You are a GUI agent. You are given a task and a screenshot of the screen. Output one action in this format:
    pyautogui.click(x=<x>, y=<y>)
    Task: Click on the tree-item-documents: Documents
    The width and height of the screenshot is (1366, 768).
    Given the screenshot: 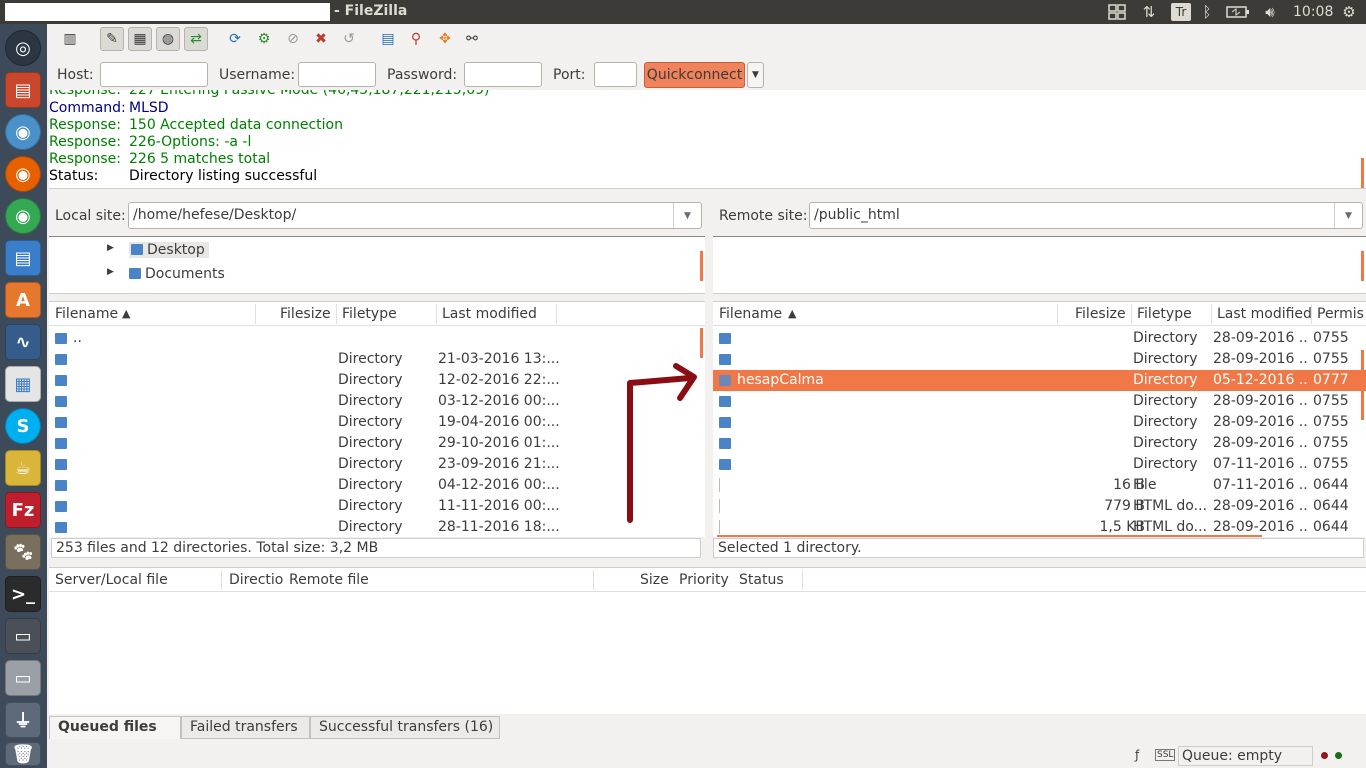 What is the action you would take?
    pyautogui.click(x=177, y=274)
    